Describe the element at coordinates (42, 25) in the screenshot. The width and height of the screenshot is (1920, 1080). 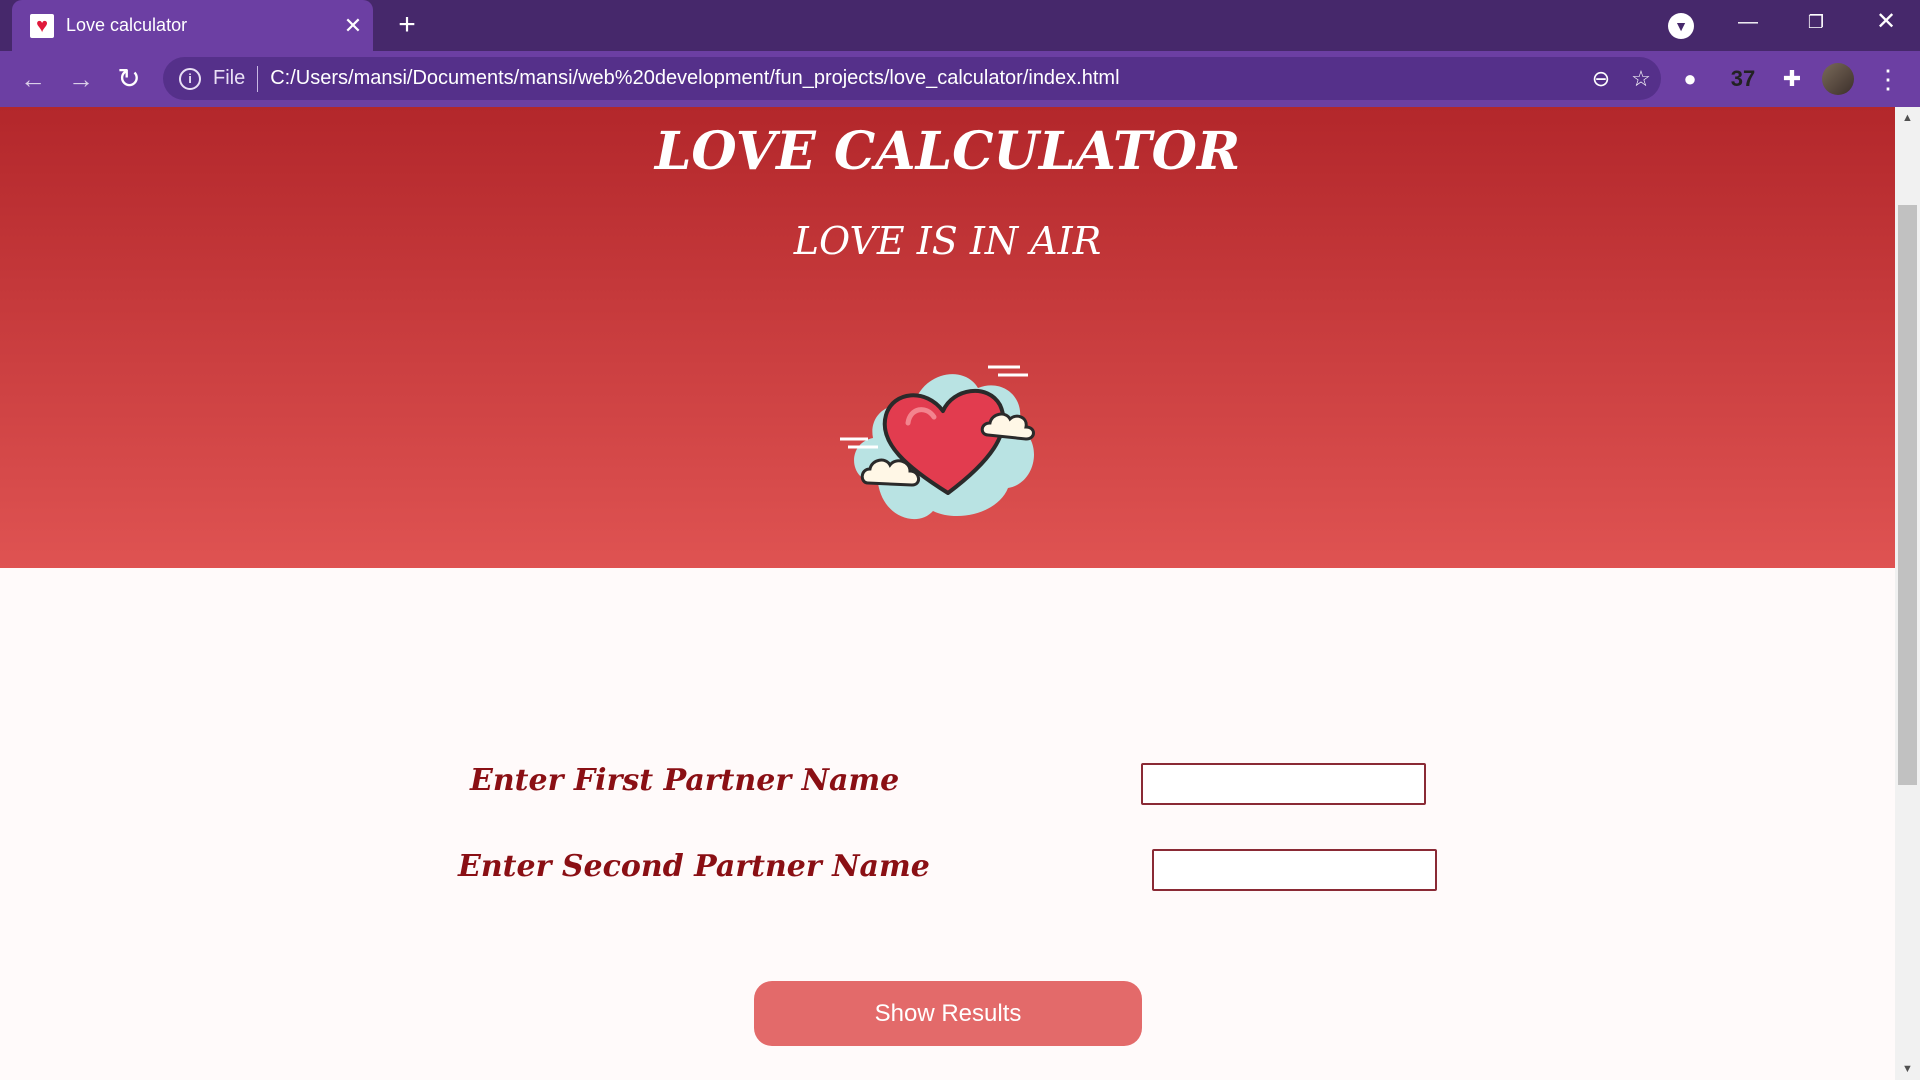
I see `heart-favicon-icon: ♥` at that location.